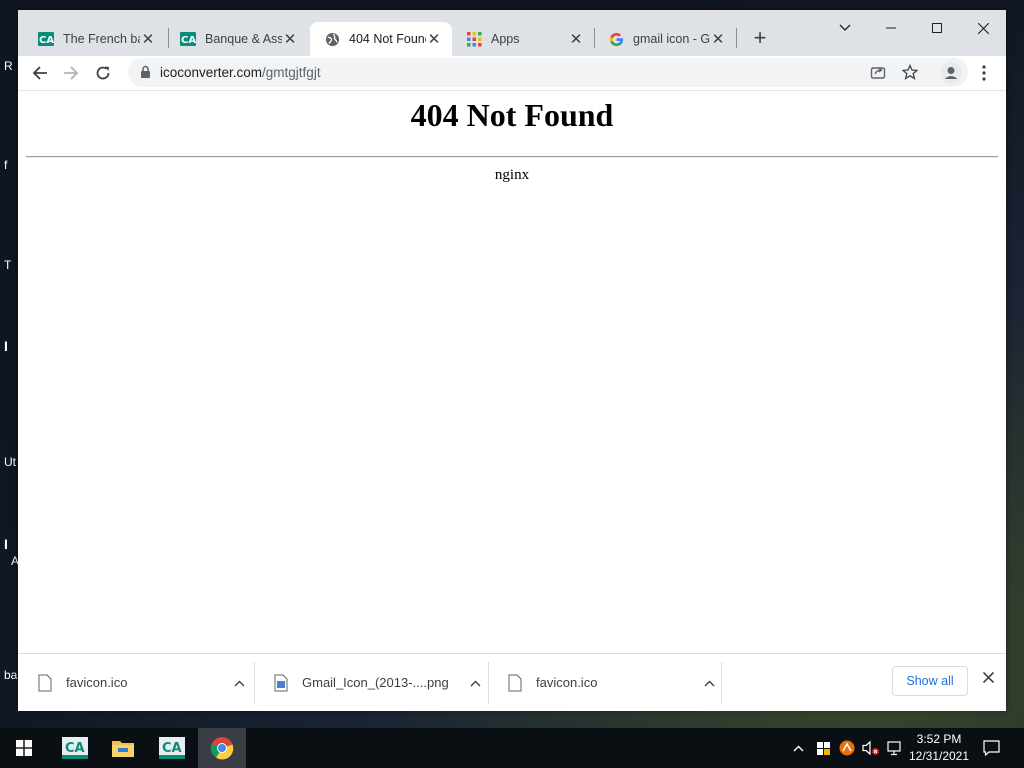 The height and width of the screenshot is (768, 1024). I want to click on forward-arrow-icon, so click(71, 73).